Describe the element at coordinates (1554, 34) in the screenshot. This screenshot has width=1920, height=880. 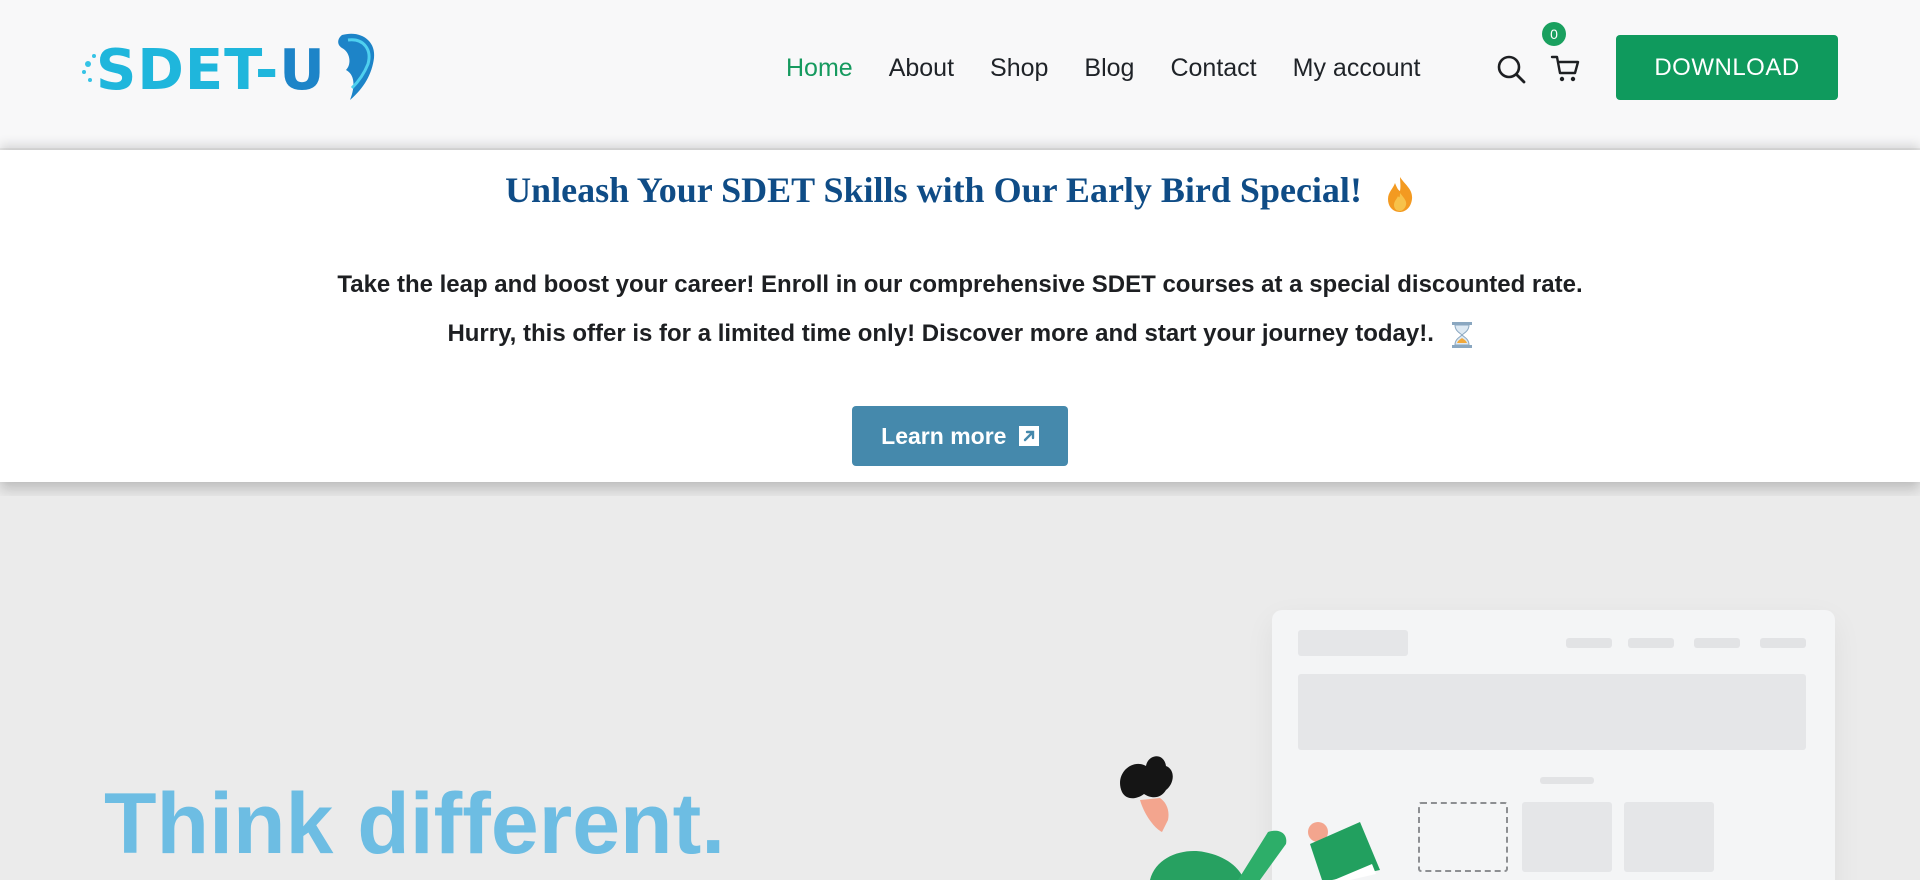
I see `cart-count-badge: 0` at that location.